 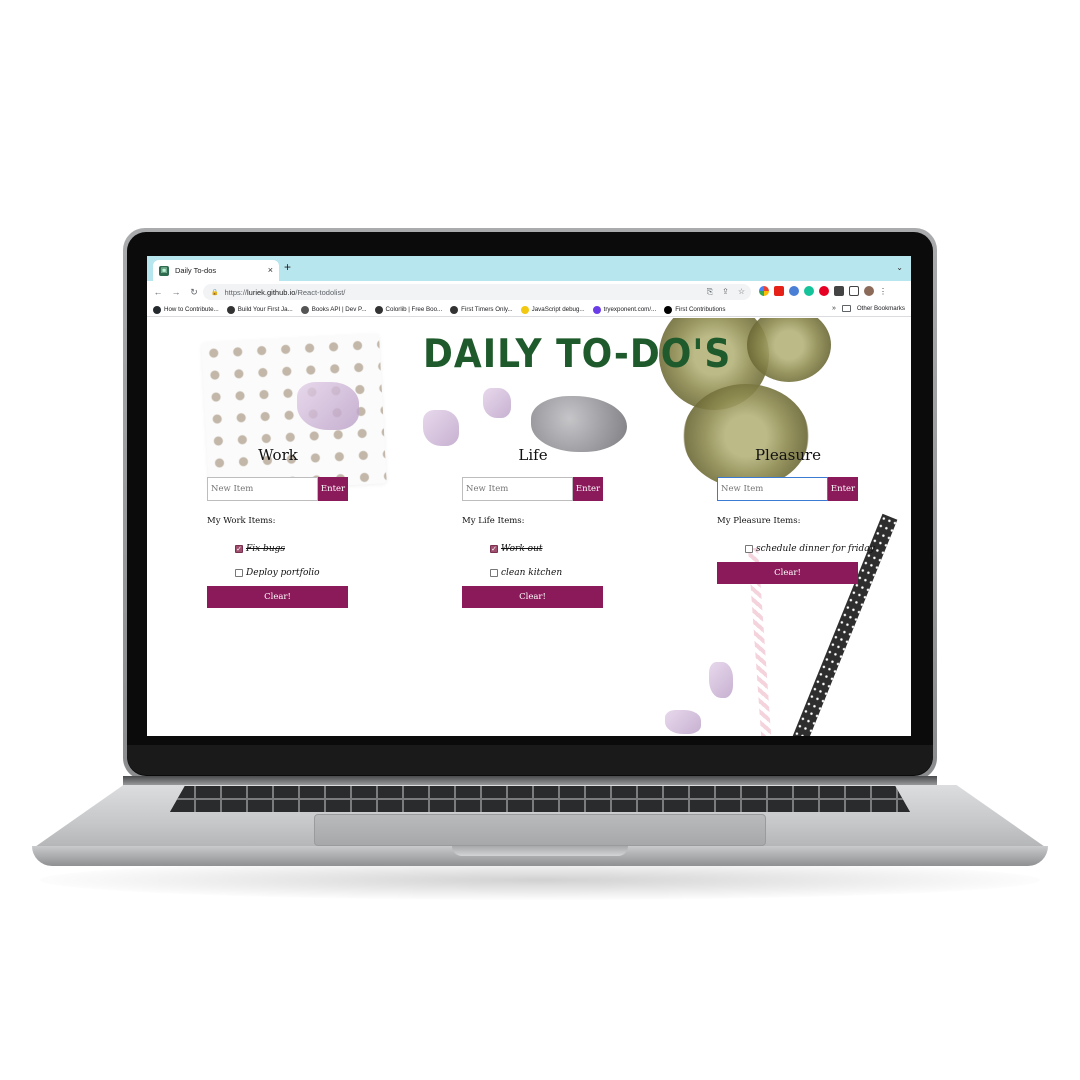 I want to click on tab-title: Daily To-dos, so click(x=196, y=270).